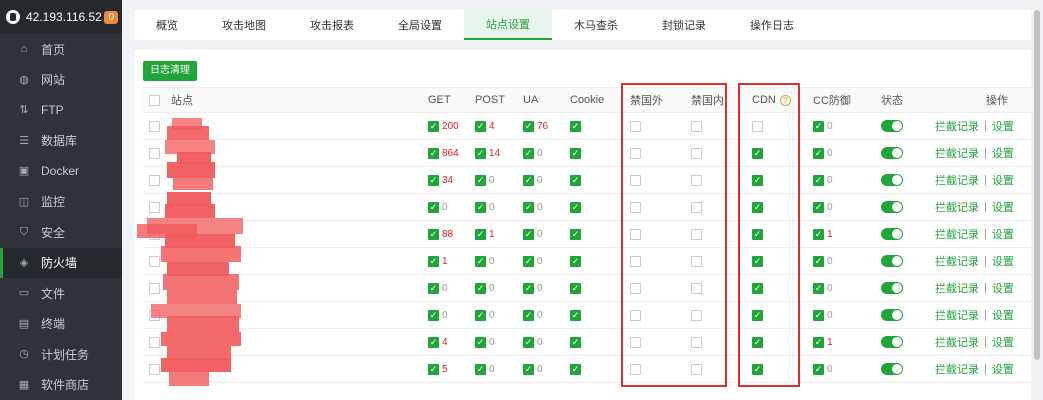 Image resolution: width=1043 pixels, height=400 pixels. Describe the element at coordinates (508, 25) in the screenshot. I see `tab: 站点设置` at that location.